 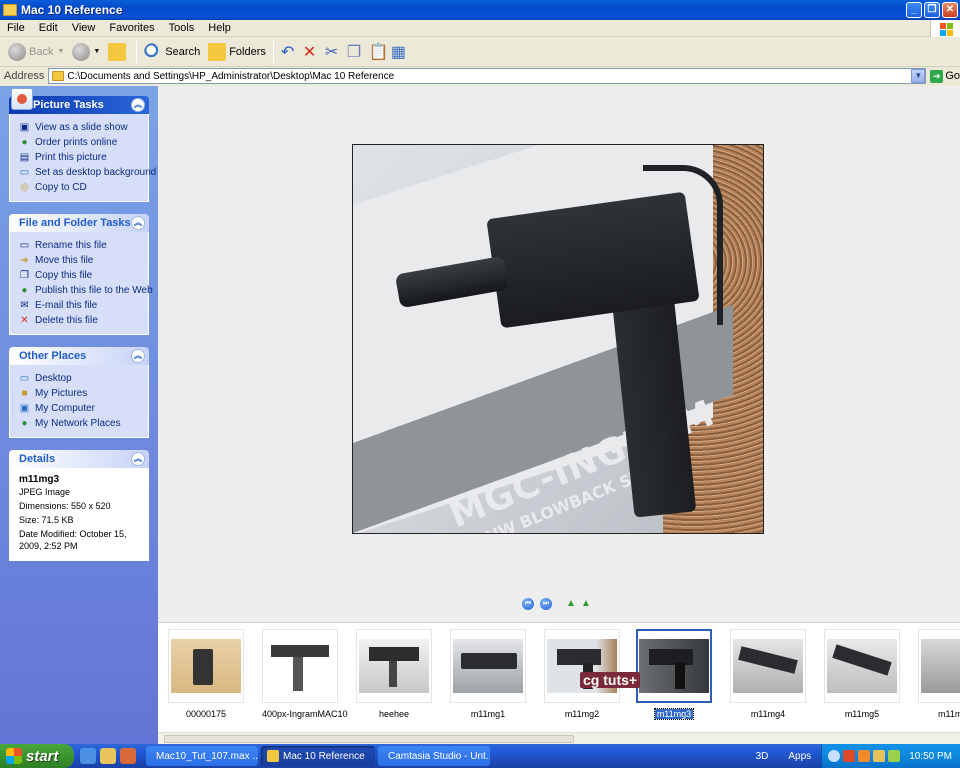 I want to click on scrollbar-thumb, so click(x=369, y=739).